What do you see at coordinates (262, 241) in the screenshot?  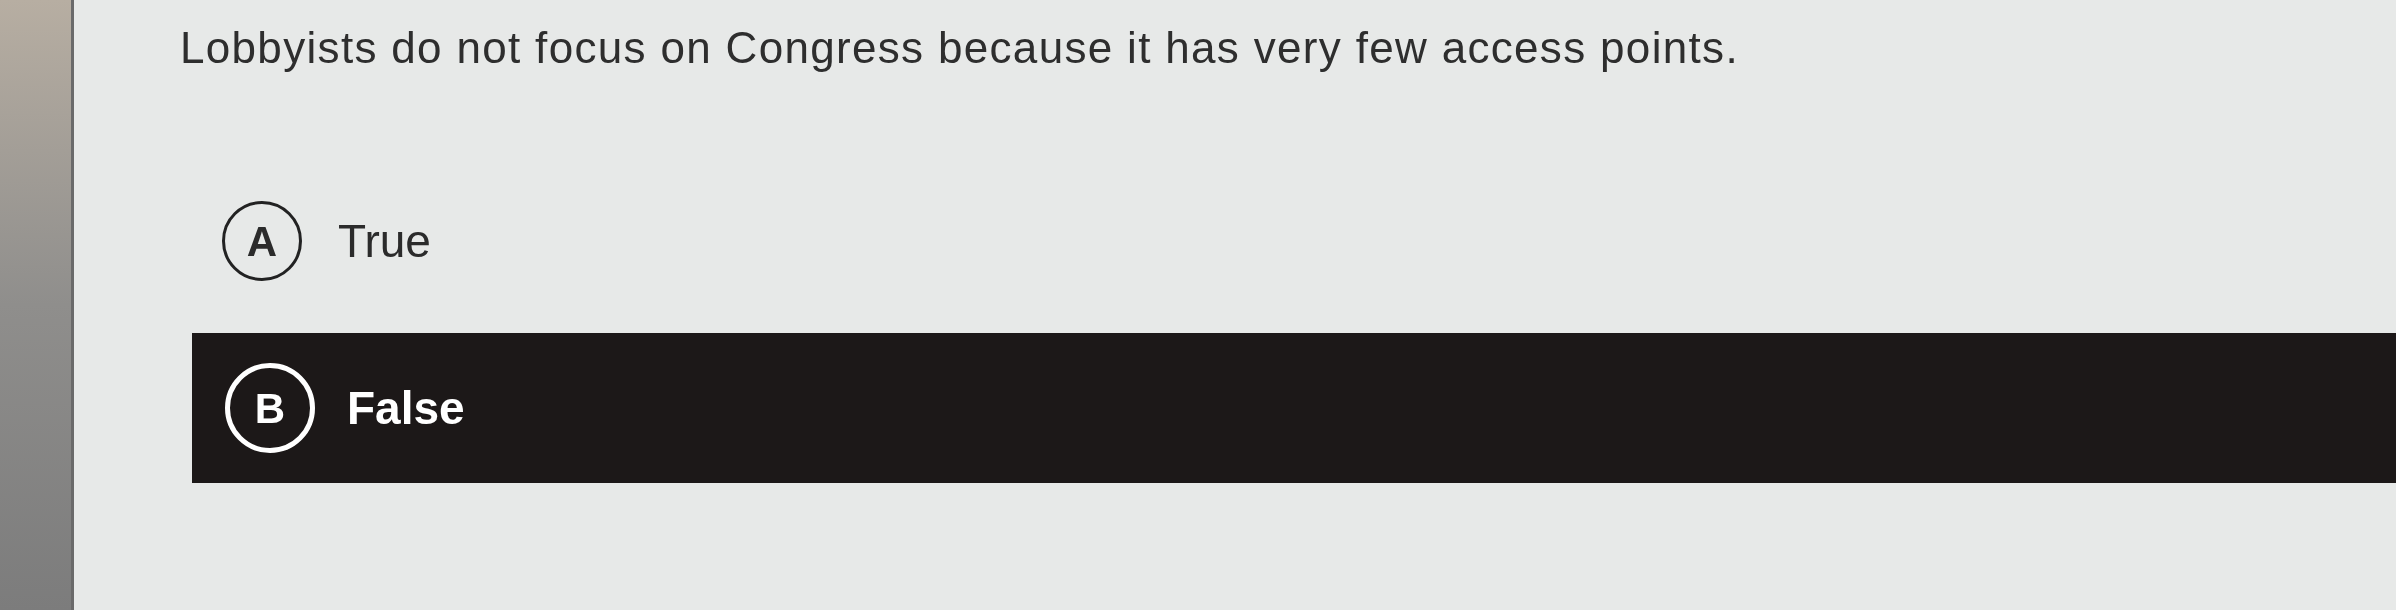 I see `option-letter: A` at bounding box center [262, 241].